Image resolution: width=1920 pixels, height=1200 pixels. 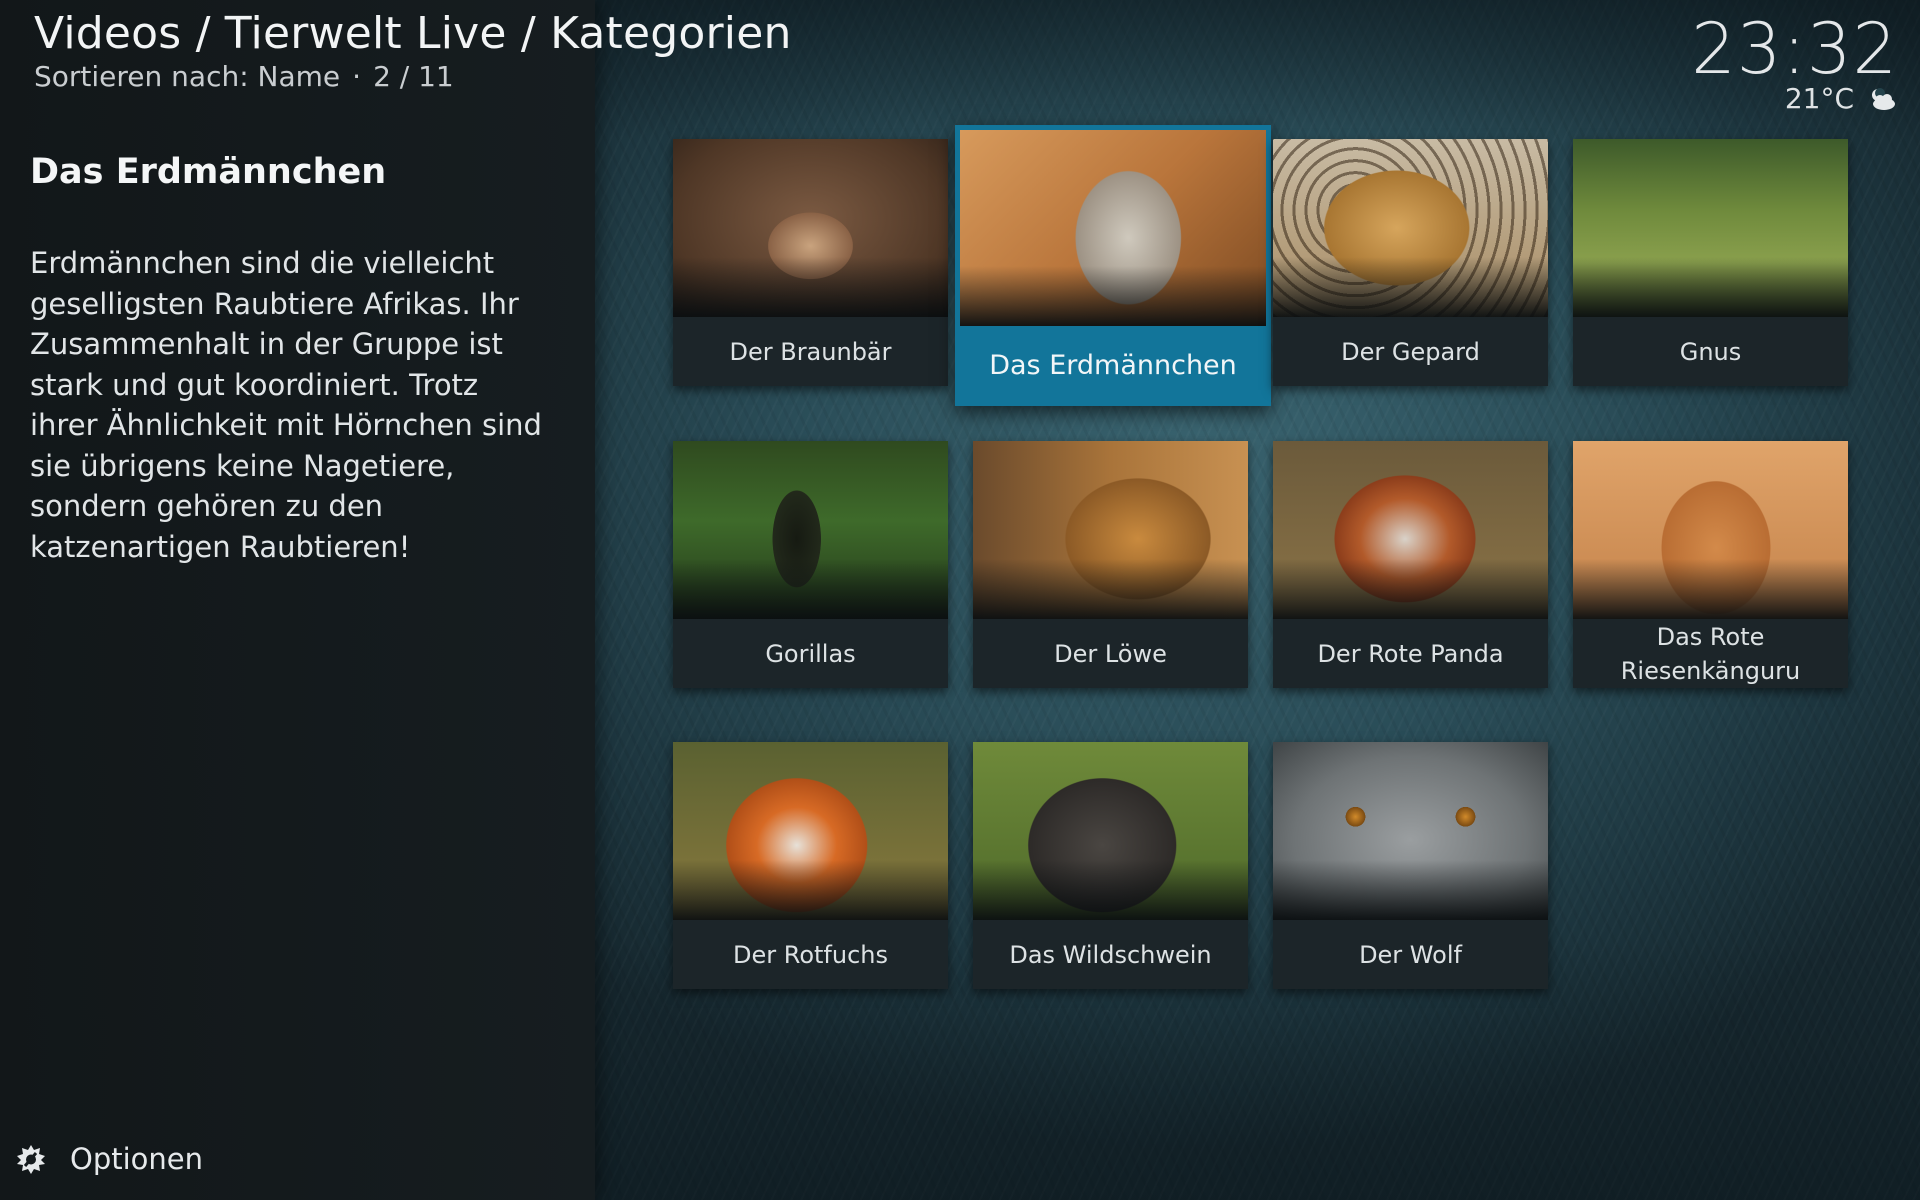 I want to click on breadcrumb: Videos / Tierwelt Live / Kategorien, so click(x=413, y=33).